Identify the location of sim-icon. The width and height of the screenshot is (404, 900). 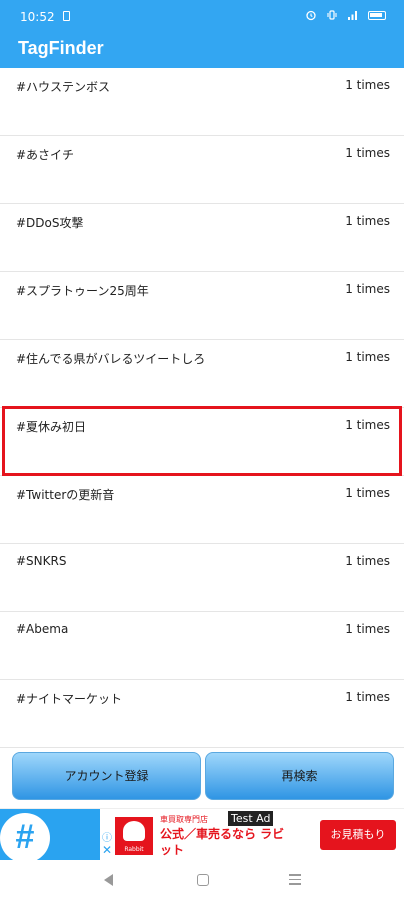
(66, 16).